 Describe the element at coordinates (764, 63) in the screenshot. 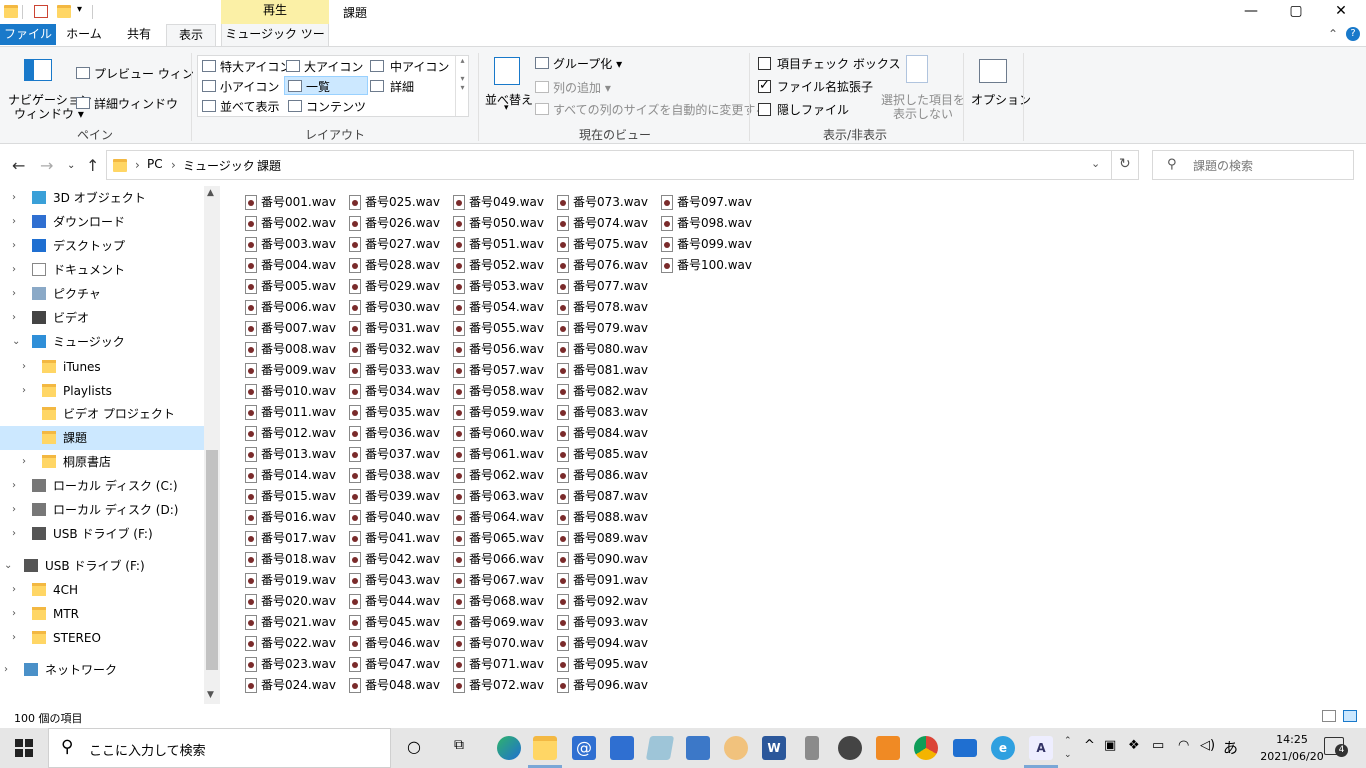

I see `item-checkboxes-checkbox` at that location.